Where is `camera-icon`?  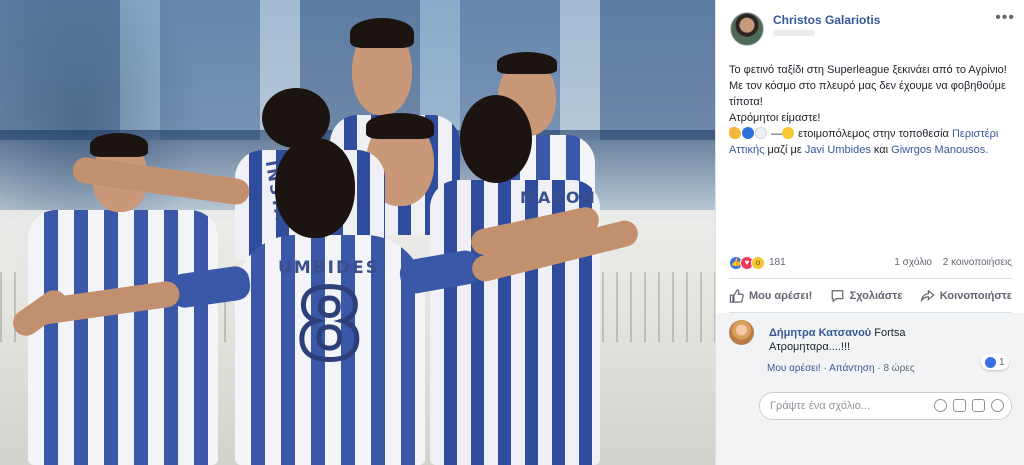 camera-icon is located at coordinates (959, 405).